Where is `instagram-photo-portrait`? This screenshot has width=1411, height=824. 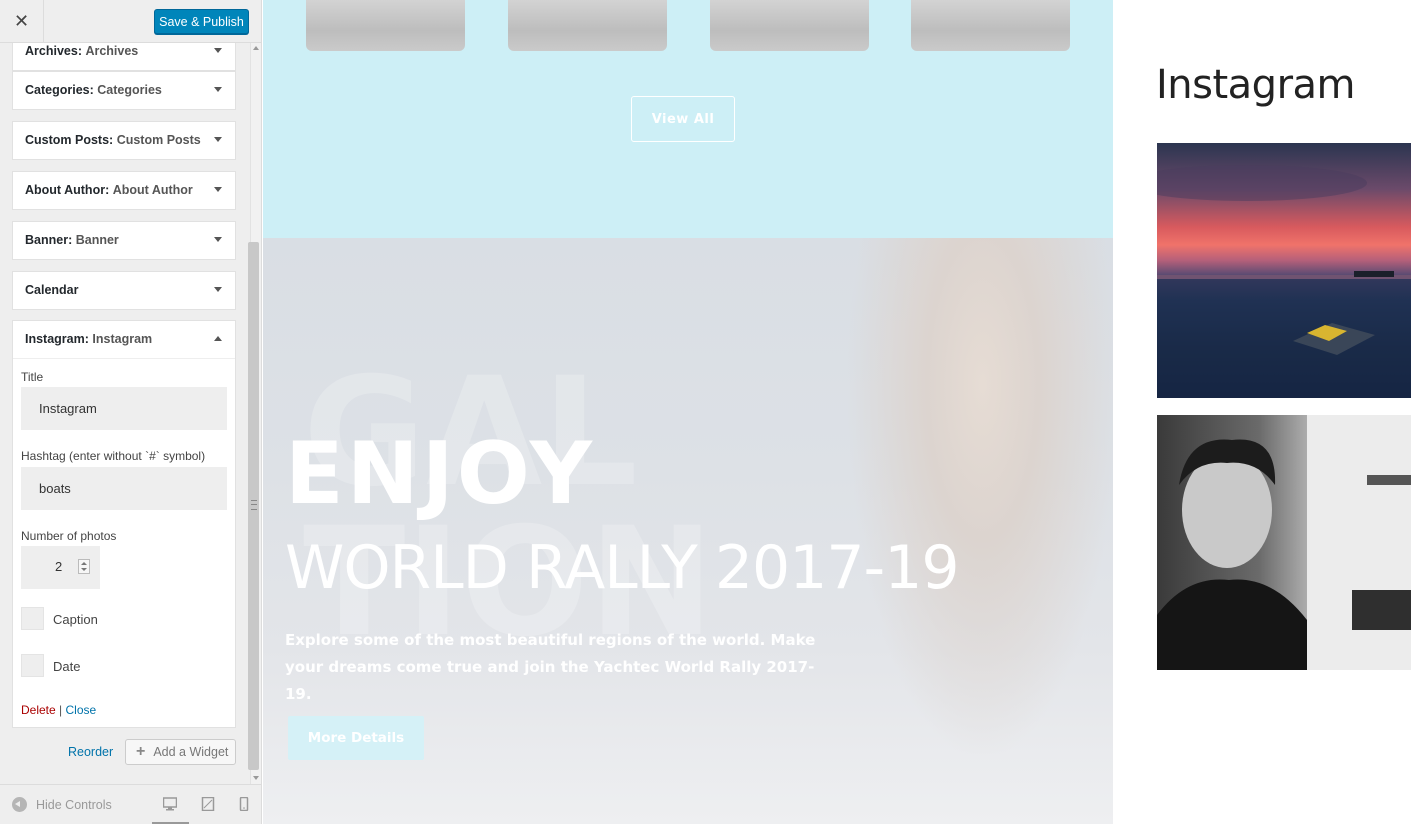
instagram-photo-portrait is located at coordinates (1284, 542).